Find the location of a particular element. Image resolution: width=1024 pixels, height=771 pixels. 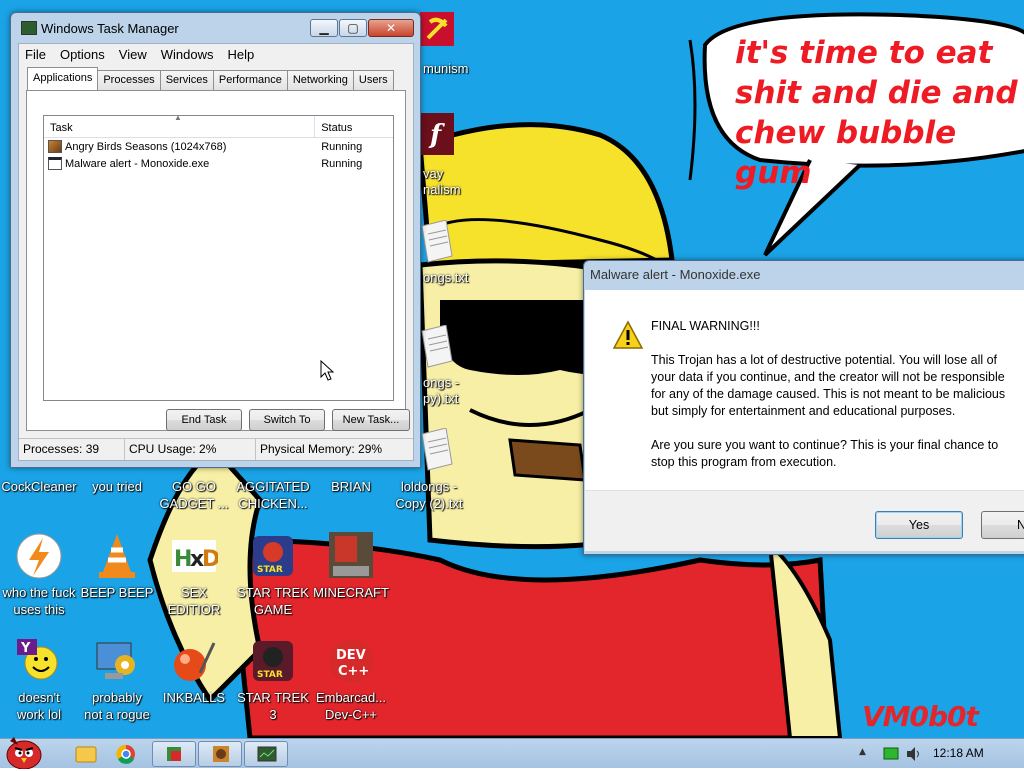

table-row: Angry Birds Seasons (1024x768) Running is located at coordinates (218, 146).